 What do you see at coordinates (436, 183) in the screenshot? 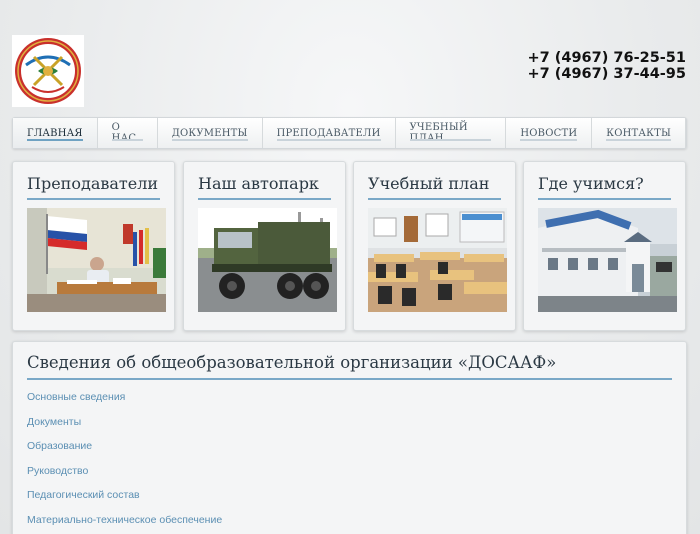
I see `card-title: Учебный план` at bounding box center [436, 183].